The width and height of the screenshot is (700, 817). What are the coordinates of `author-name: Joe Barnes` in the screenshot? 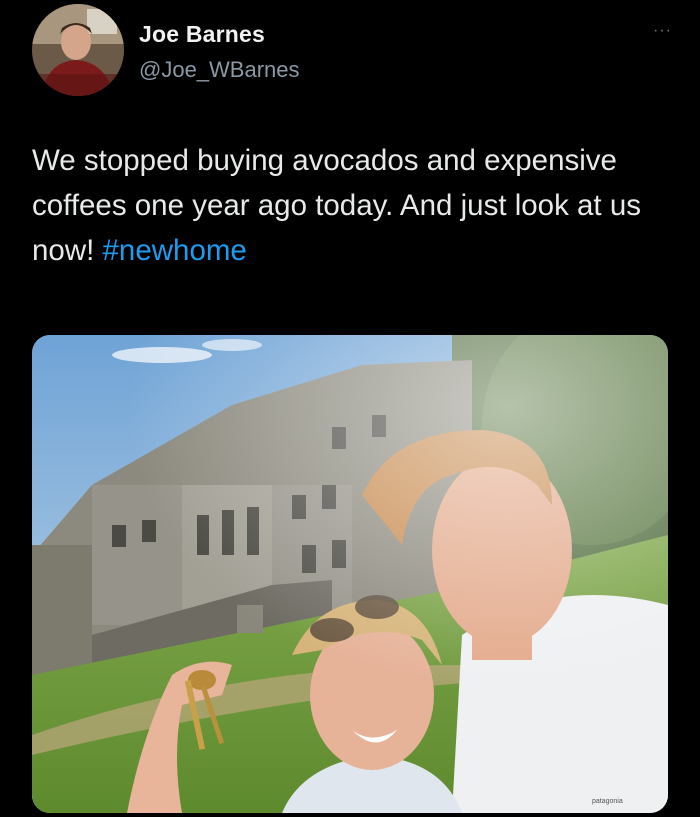 It's located at (202, 34).